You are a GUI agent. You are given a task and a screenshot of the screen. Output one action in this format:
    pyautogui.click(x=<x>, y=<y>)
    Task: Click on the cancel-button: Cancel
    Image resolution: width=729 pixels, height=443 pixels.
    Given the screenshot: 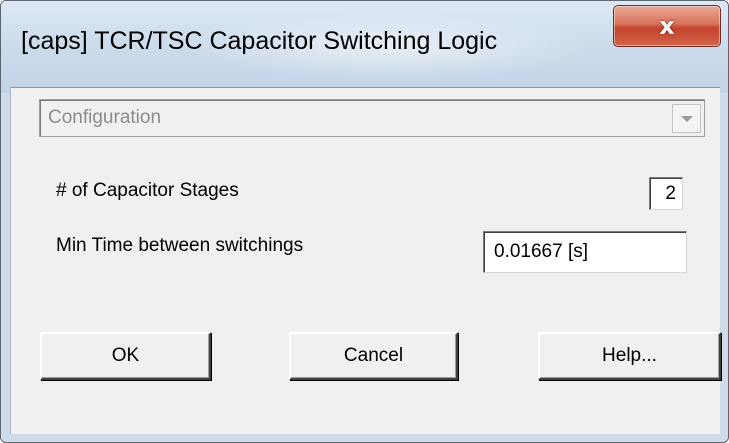 What is the action you would take?
    pyautogui.click(x=373, y=356)
    